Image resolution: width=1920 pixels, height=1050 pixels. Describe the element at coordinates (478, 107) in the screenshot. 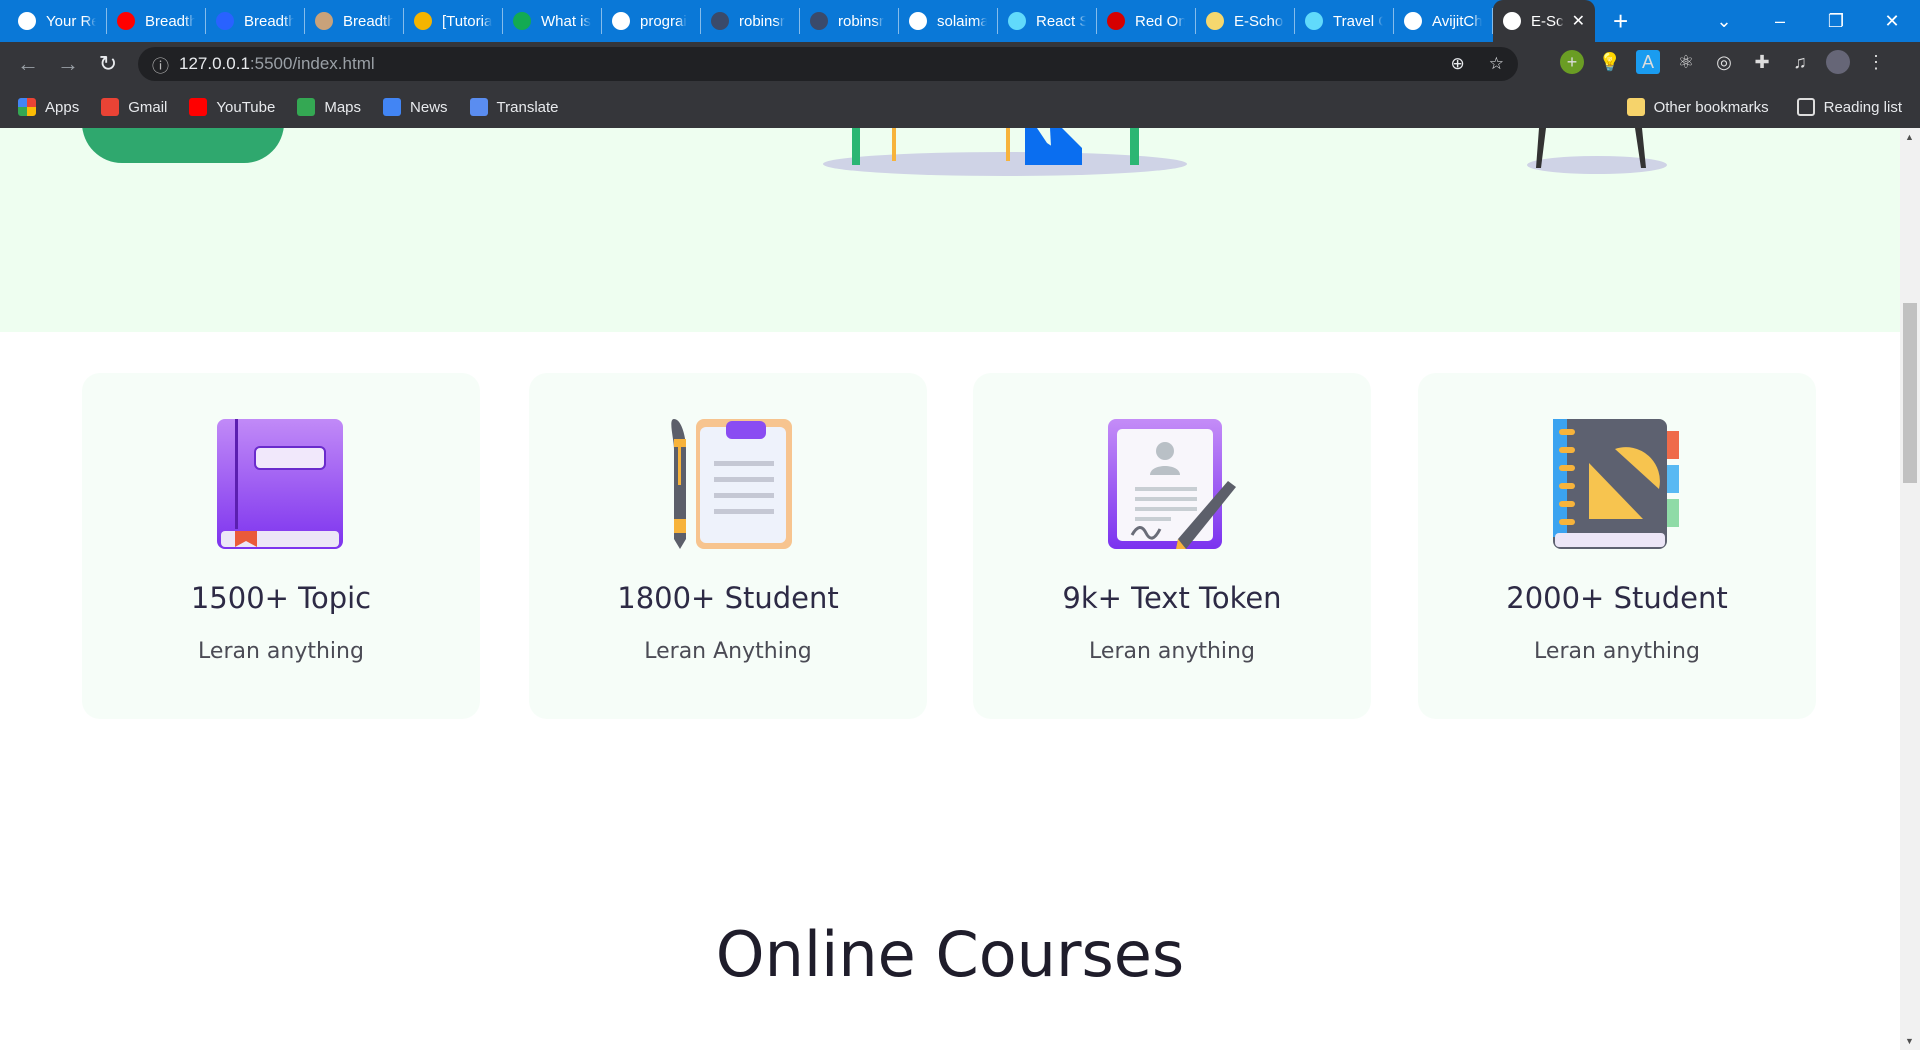

I see `translate-icon` at that location.